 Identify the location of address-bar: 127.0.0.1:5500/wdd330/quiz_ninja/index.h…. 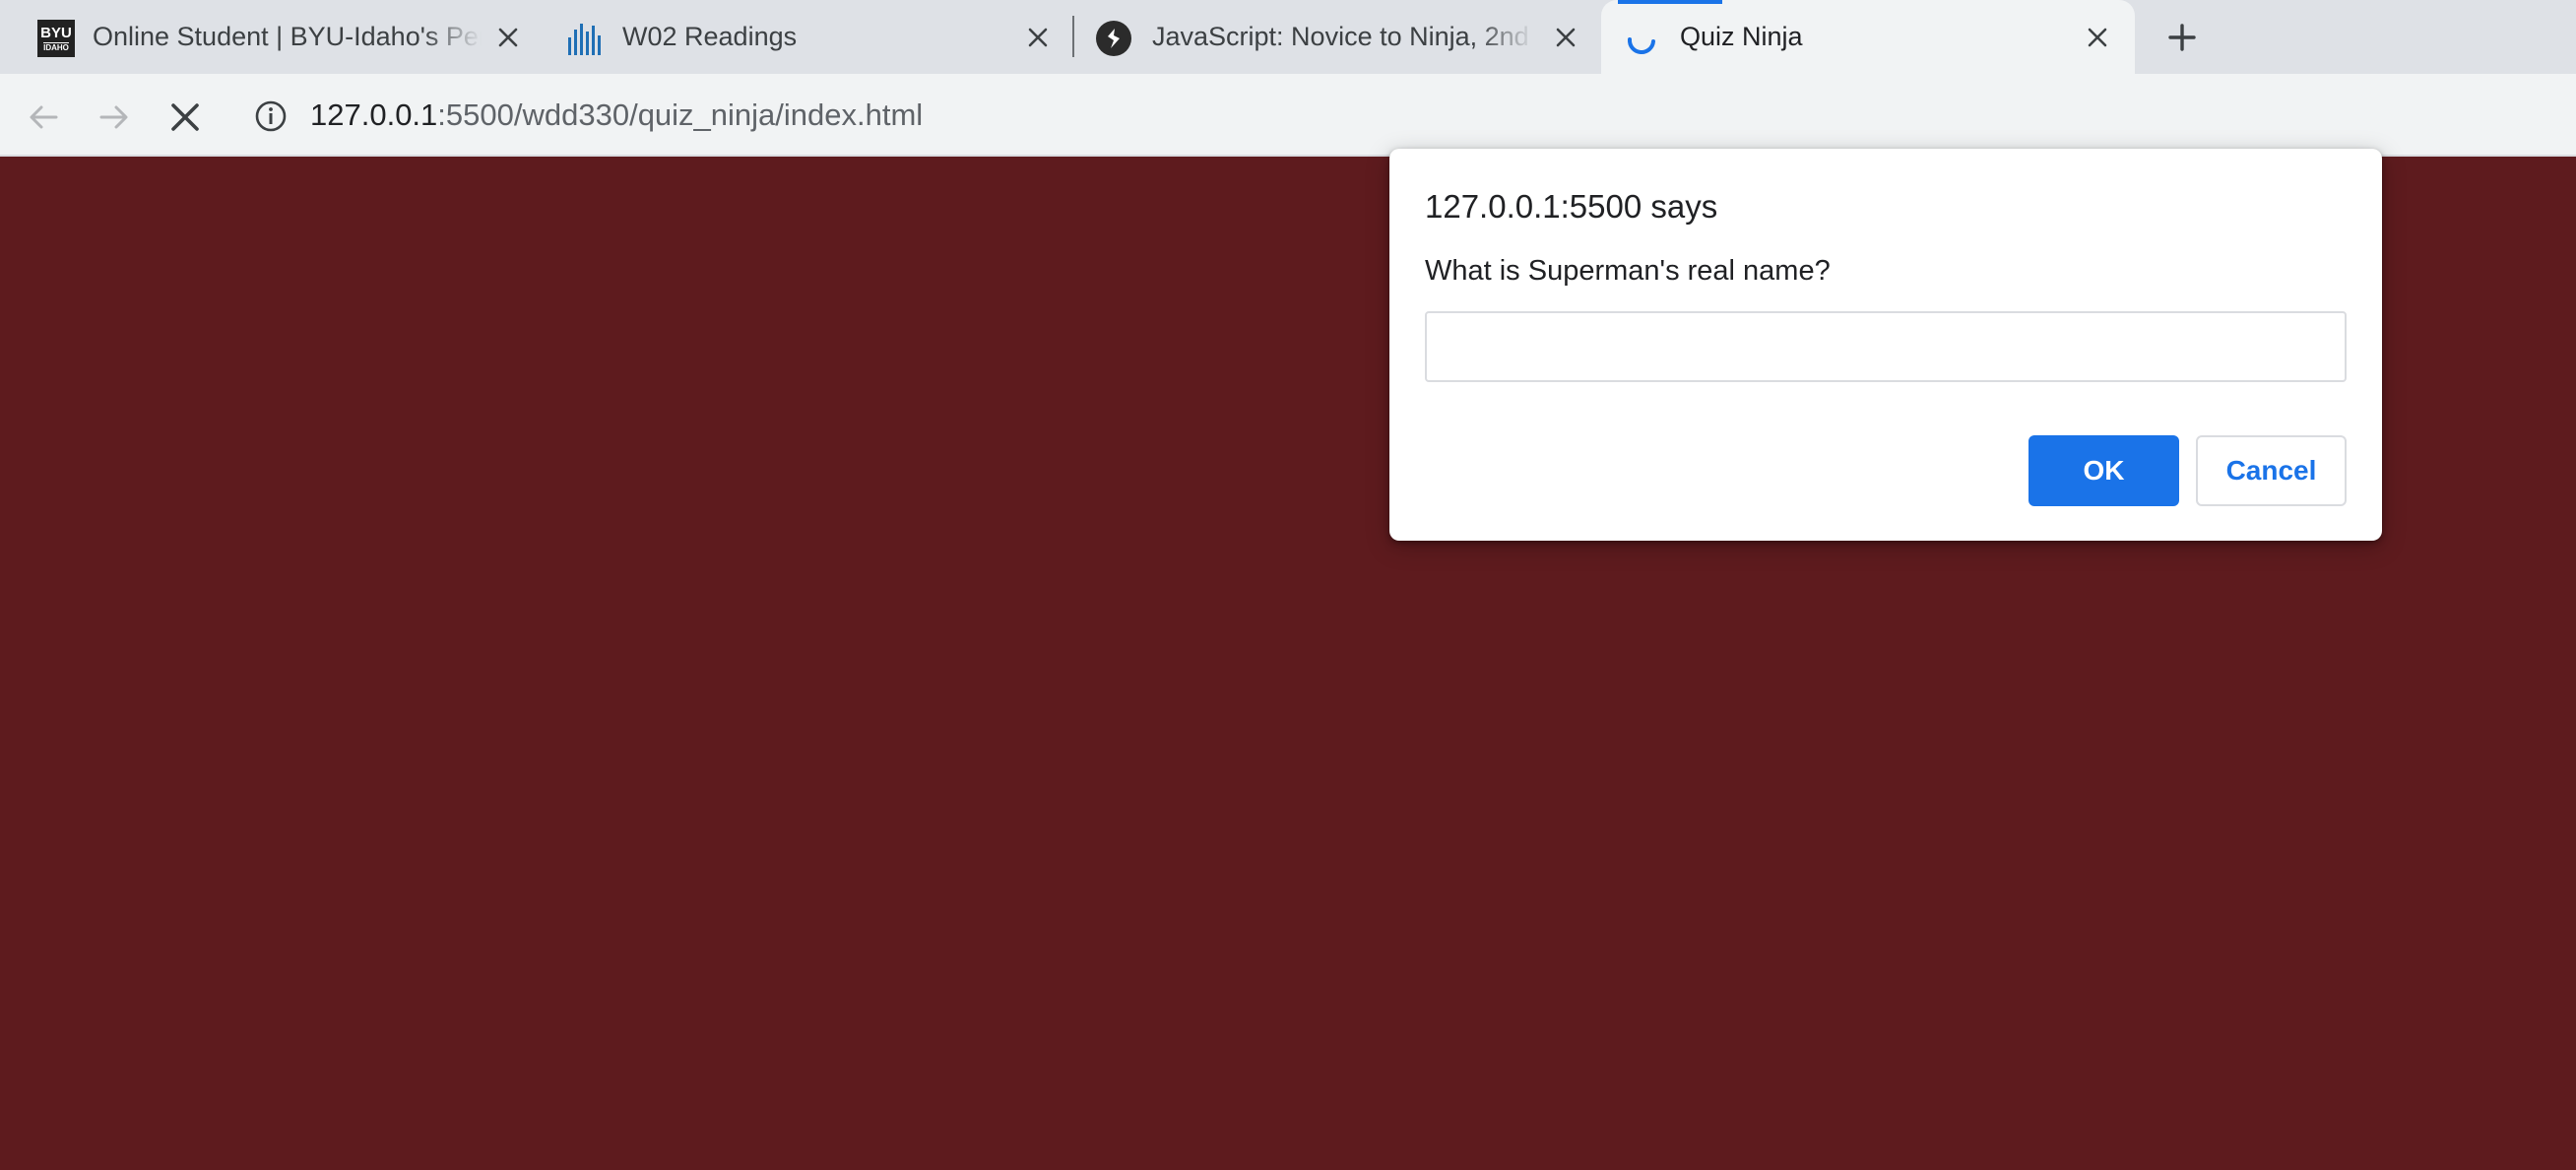
(1406, 115).